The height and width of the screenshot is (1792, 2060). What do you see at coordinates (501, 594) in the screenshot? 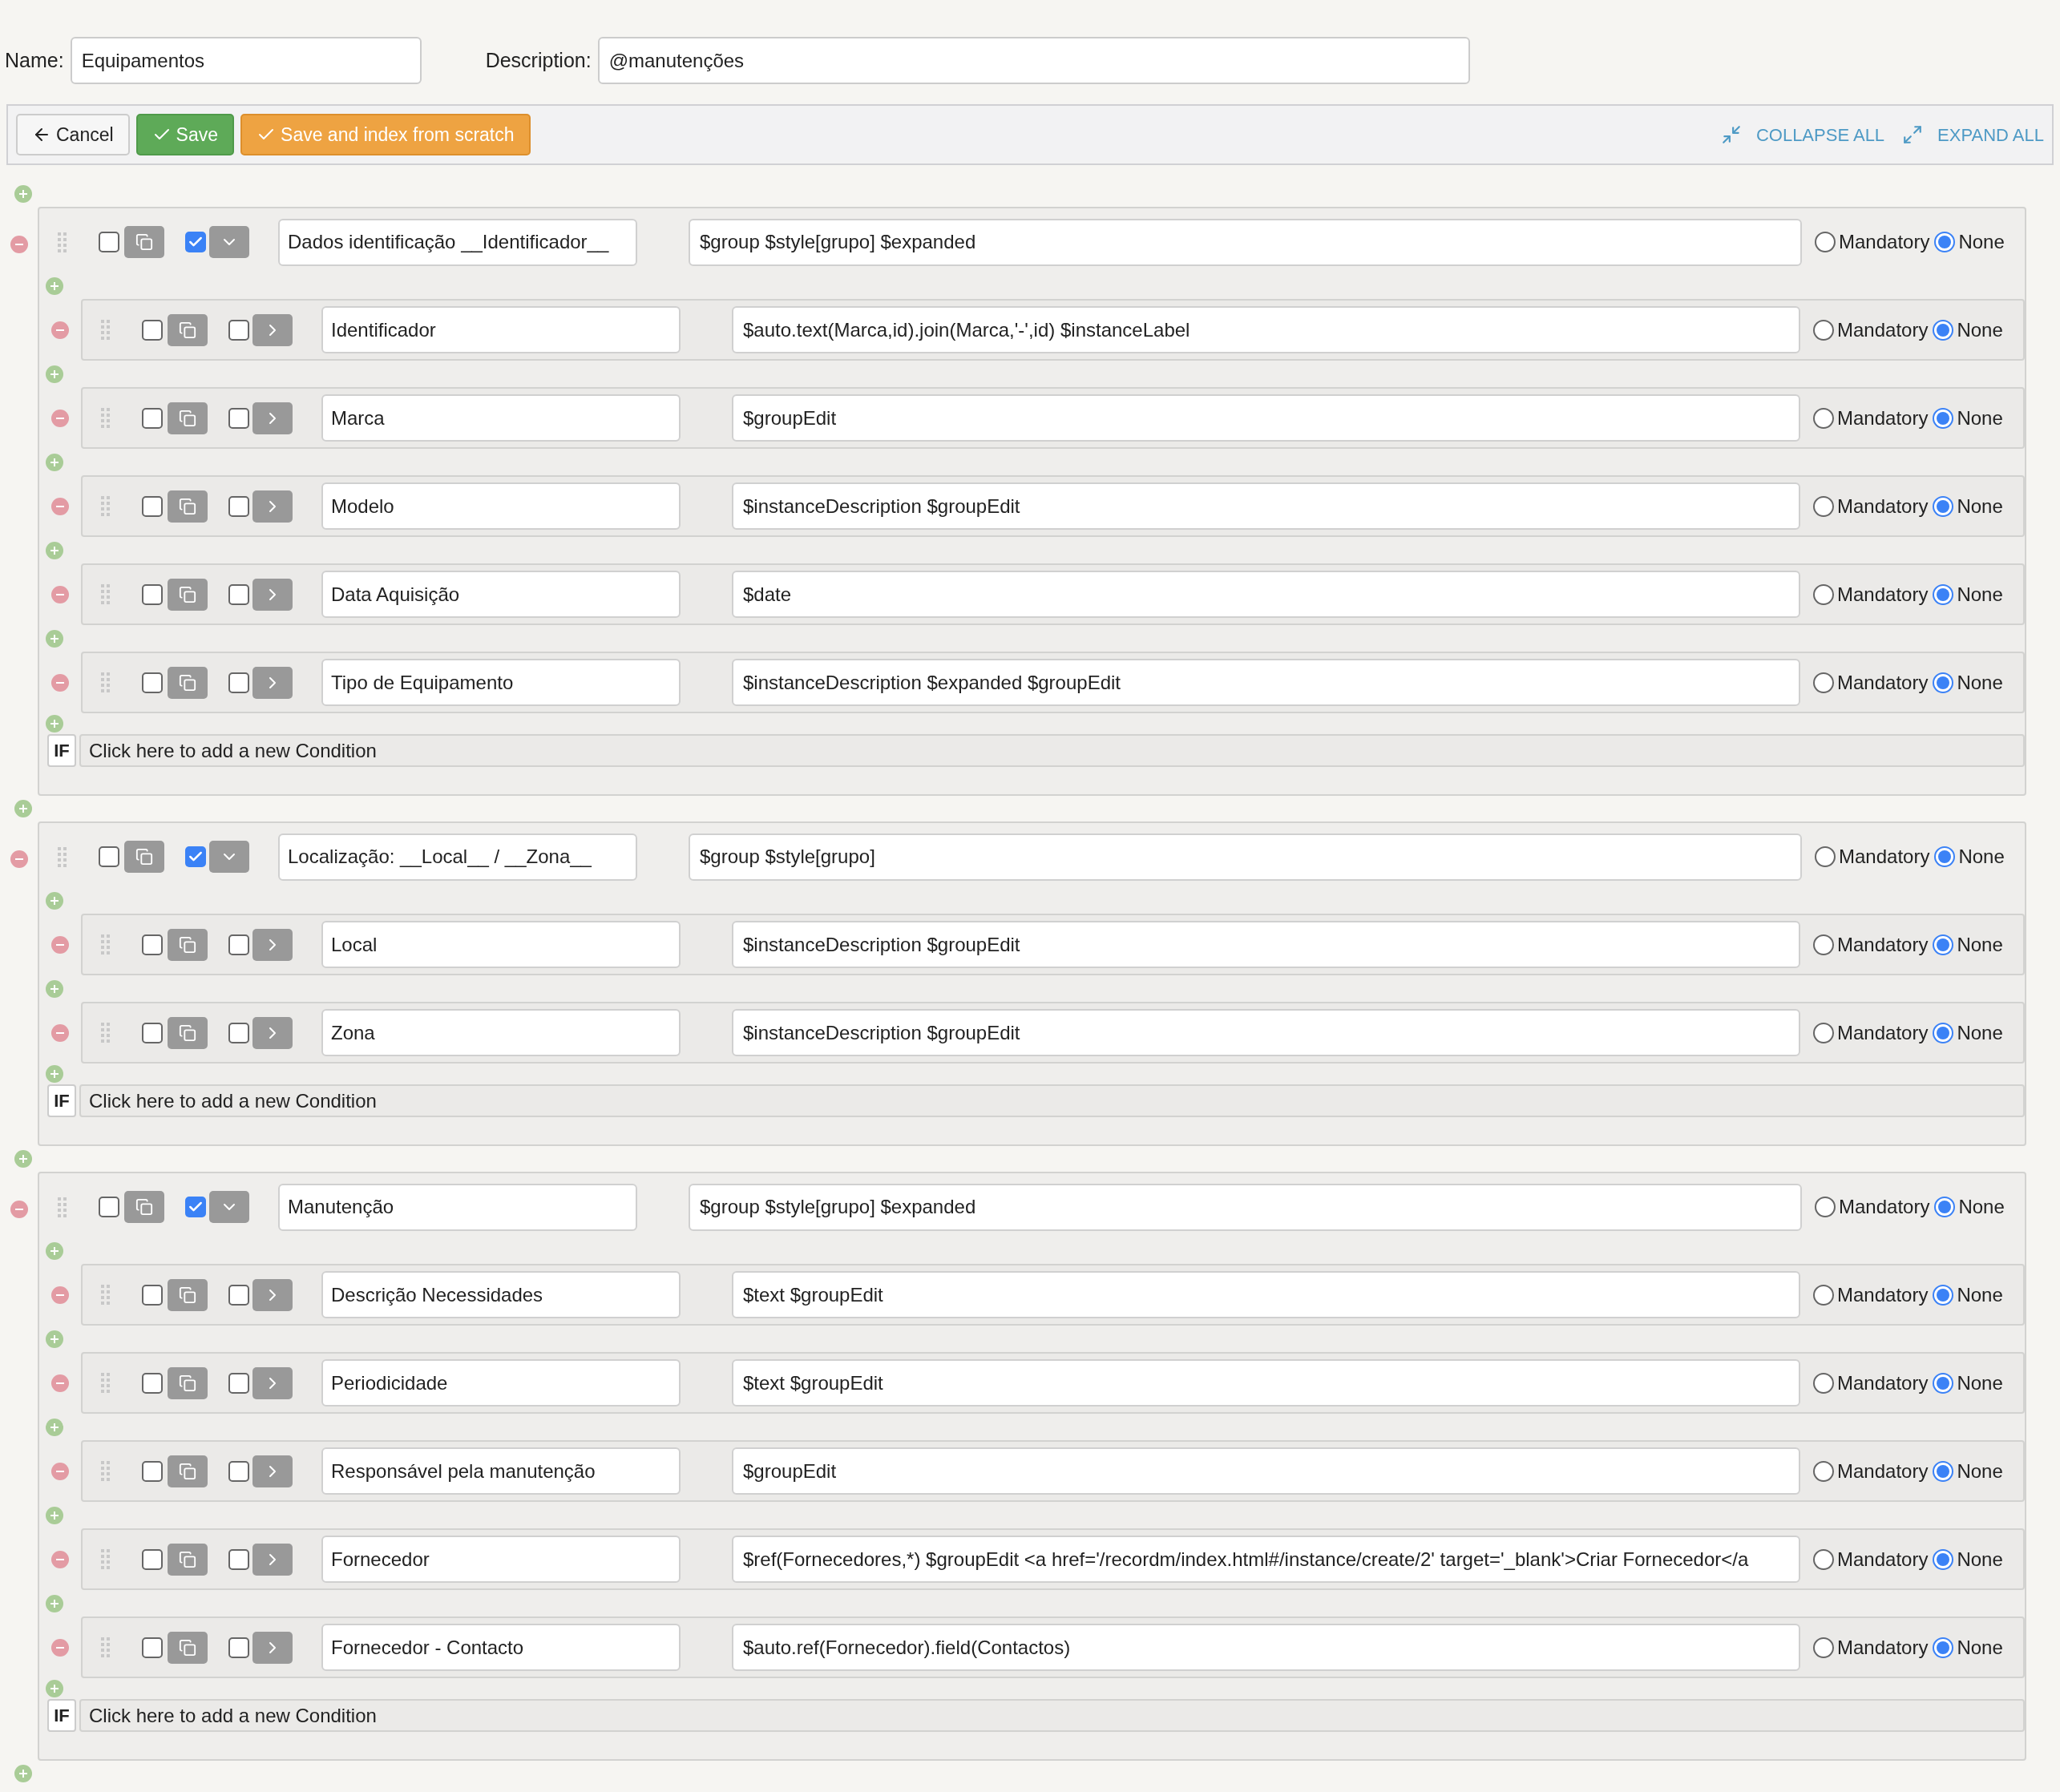
I see `field-name-input: Data Aquisição` at bounding box center [501, 594].